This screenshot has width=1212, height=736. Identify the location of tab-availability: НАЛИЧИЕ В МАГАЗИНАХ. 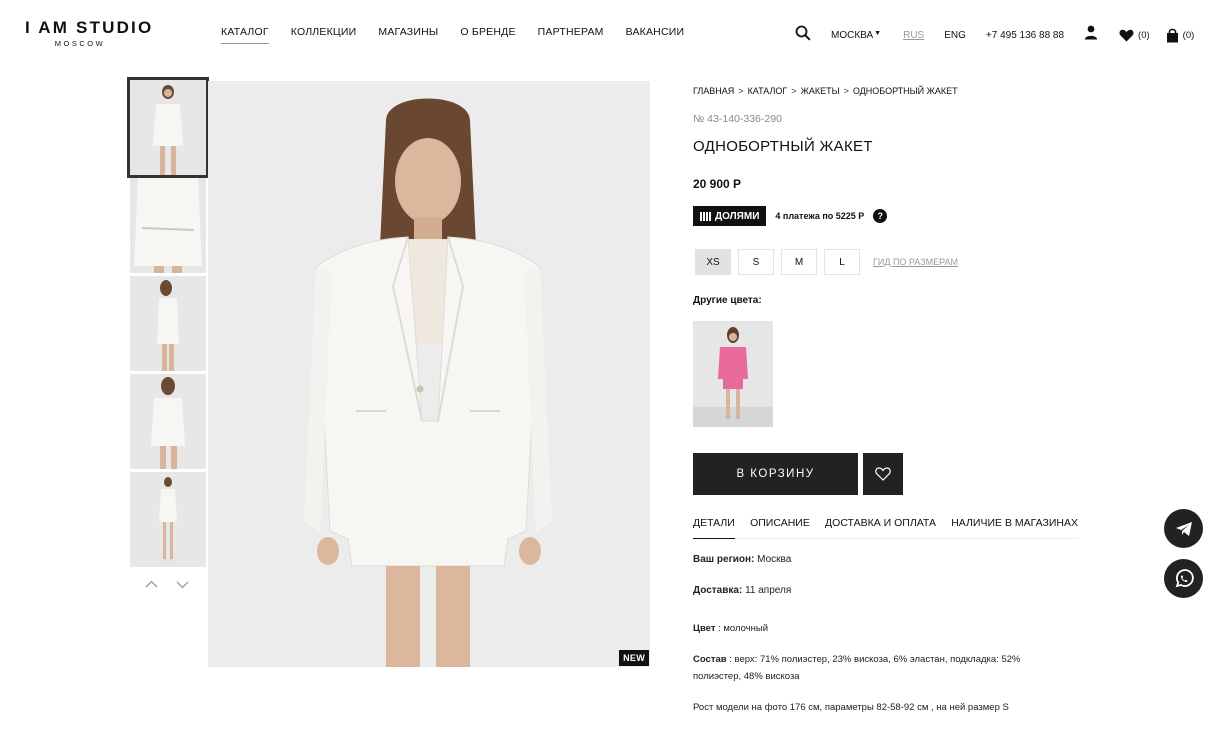
(1014, 527).